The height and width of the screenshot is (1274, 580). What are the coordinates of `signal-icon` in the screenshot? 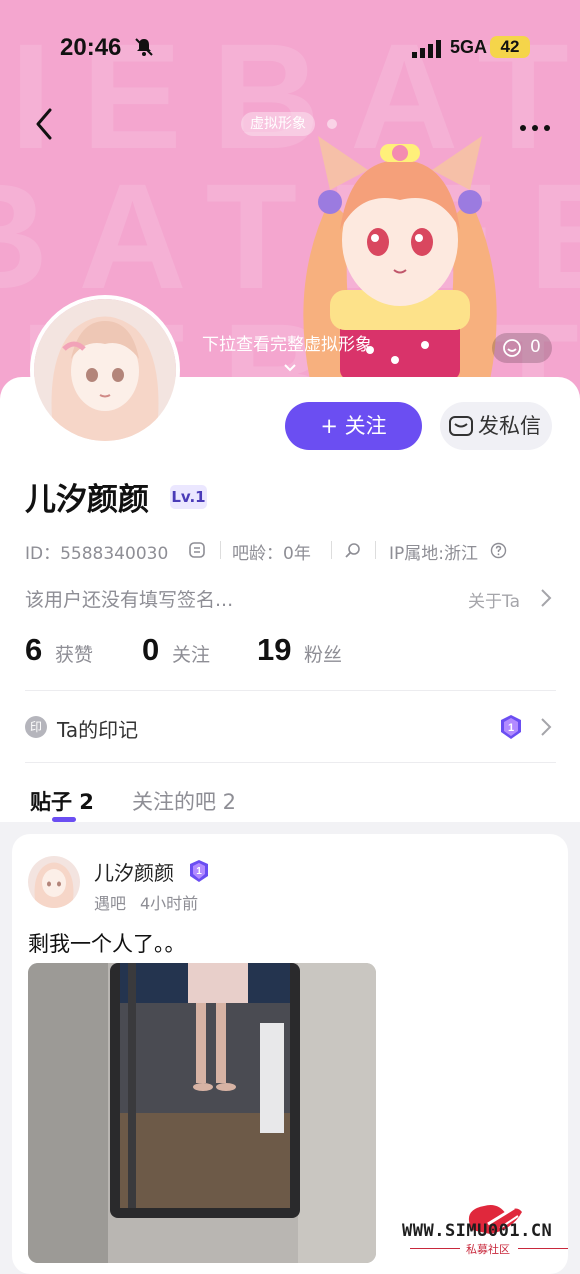 It's located at (427, 51).